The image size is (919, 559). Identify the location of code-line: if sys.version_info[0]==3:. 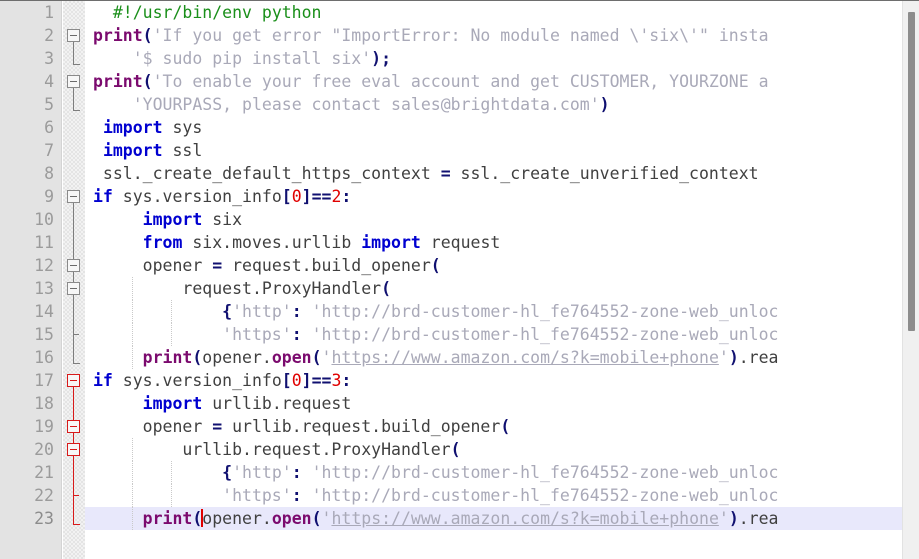
(493, 380).